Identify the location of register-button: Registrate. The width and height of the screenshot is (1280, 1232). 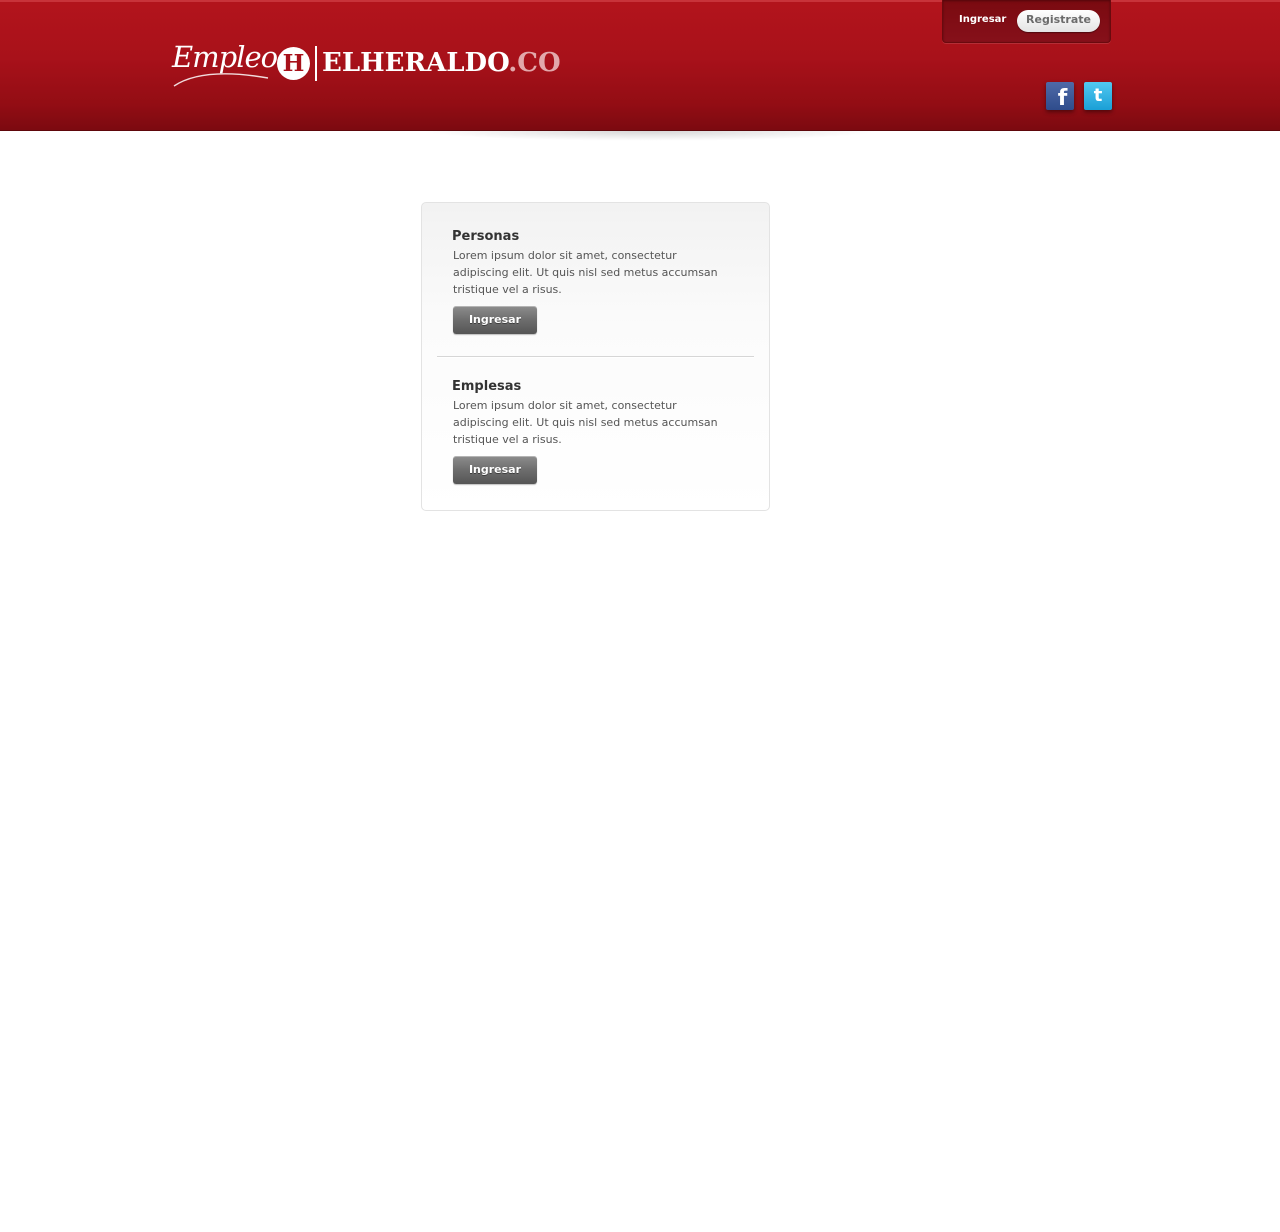
(1058, 21).